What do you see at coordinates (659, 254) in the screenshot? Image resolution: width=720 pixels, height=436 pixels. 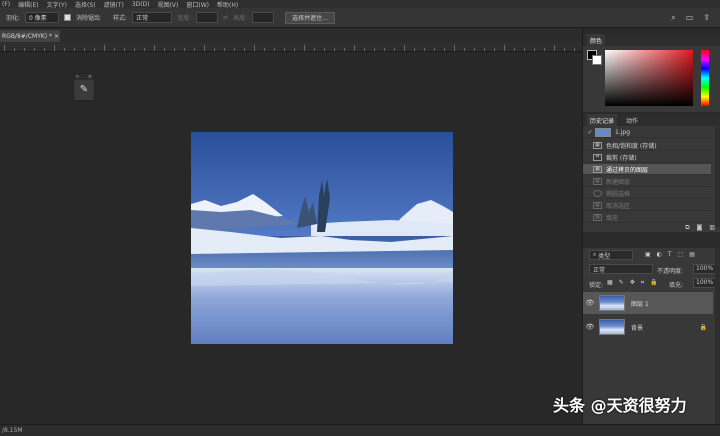 I see `adjustment-filter-icon: ◐` at bounding box center [659, 254].